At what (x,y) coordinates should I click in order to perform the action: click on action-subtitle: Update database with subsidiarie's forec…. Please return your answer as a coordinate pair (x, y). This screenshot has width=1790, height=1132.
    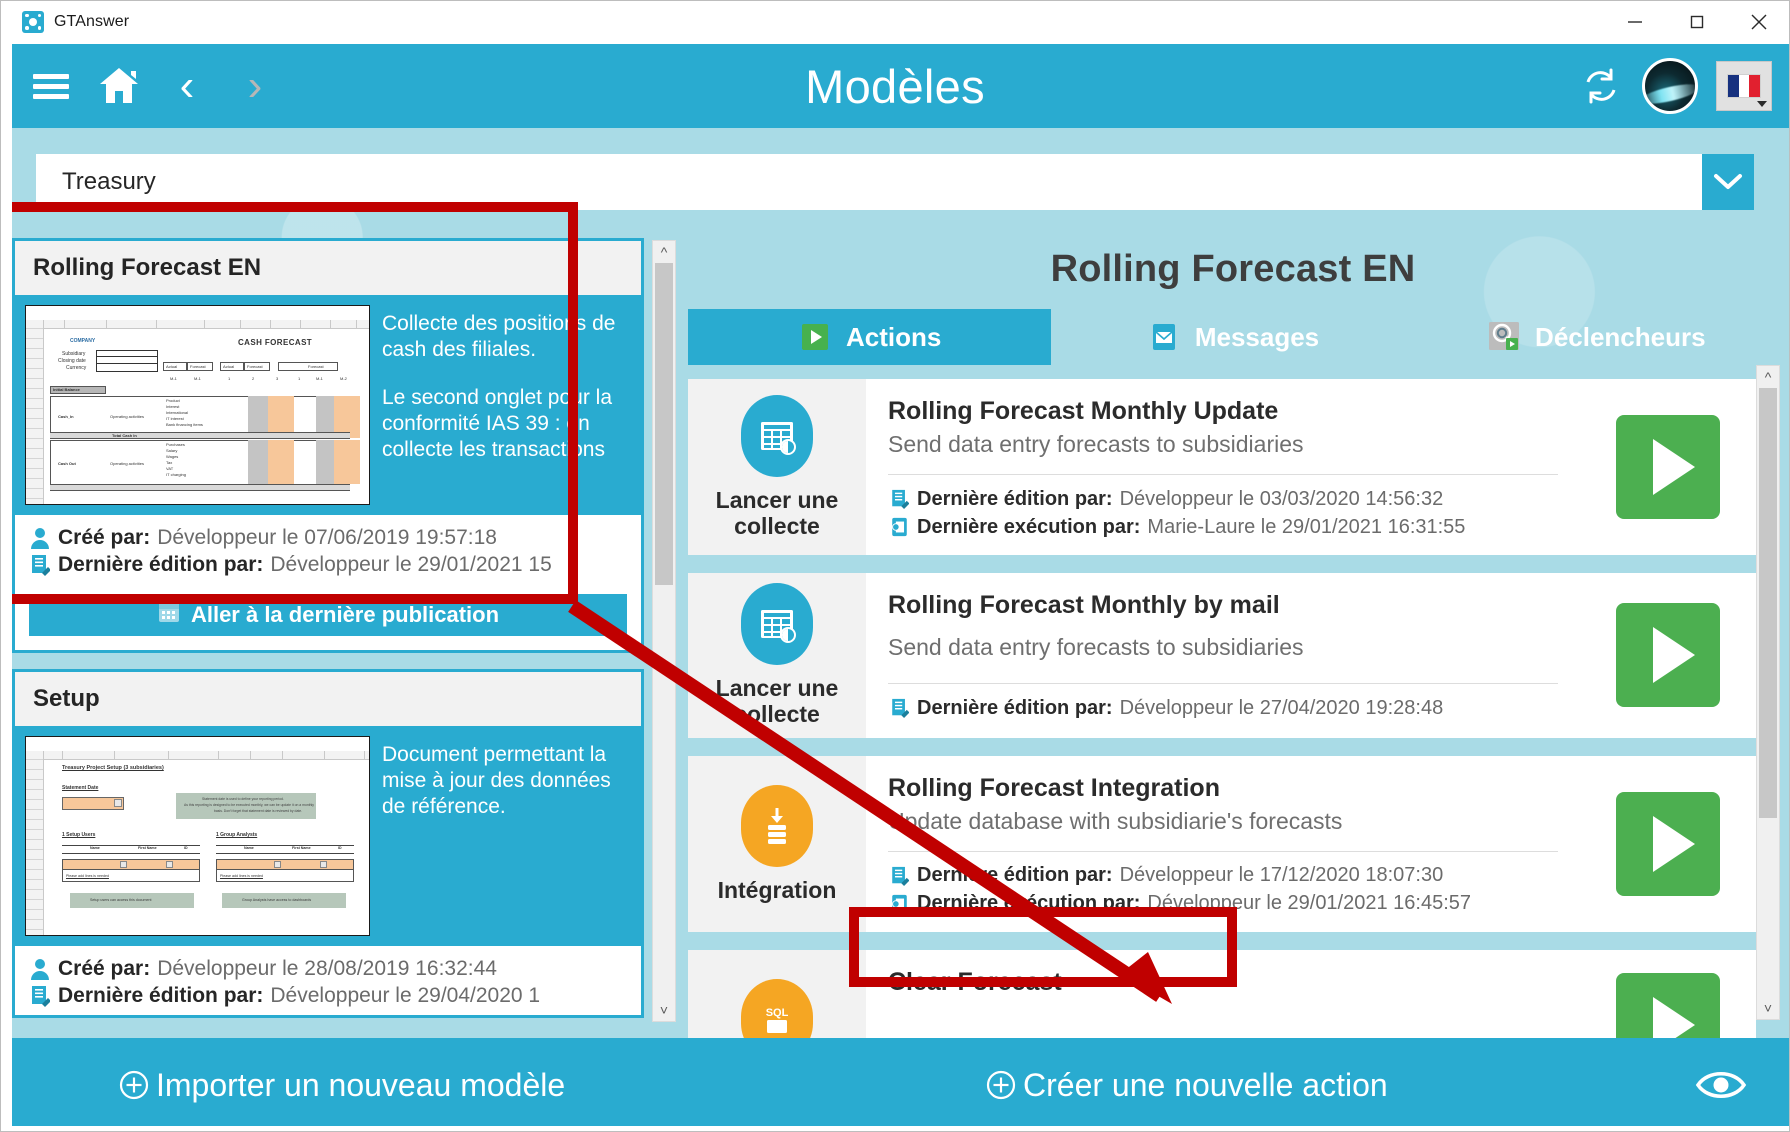
    Looking at the image, I should click on (1115, 820).